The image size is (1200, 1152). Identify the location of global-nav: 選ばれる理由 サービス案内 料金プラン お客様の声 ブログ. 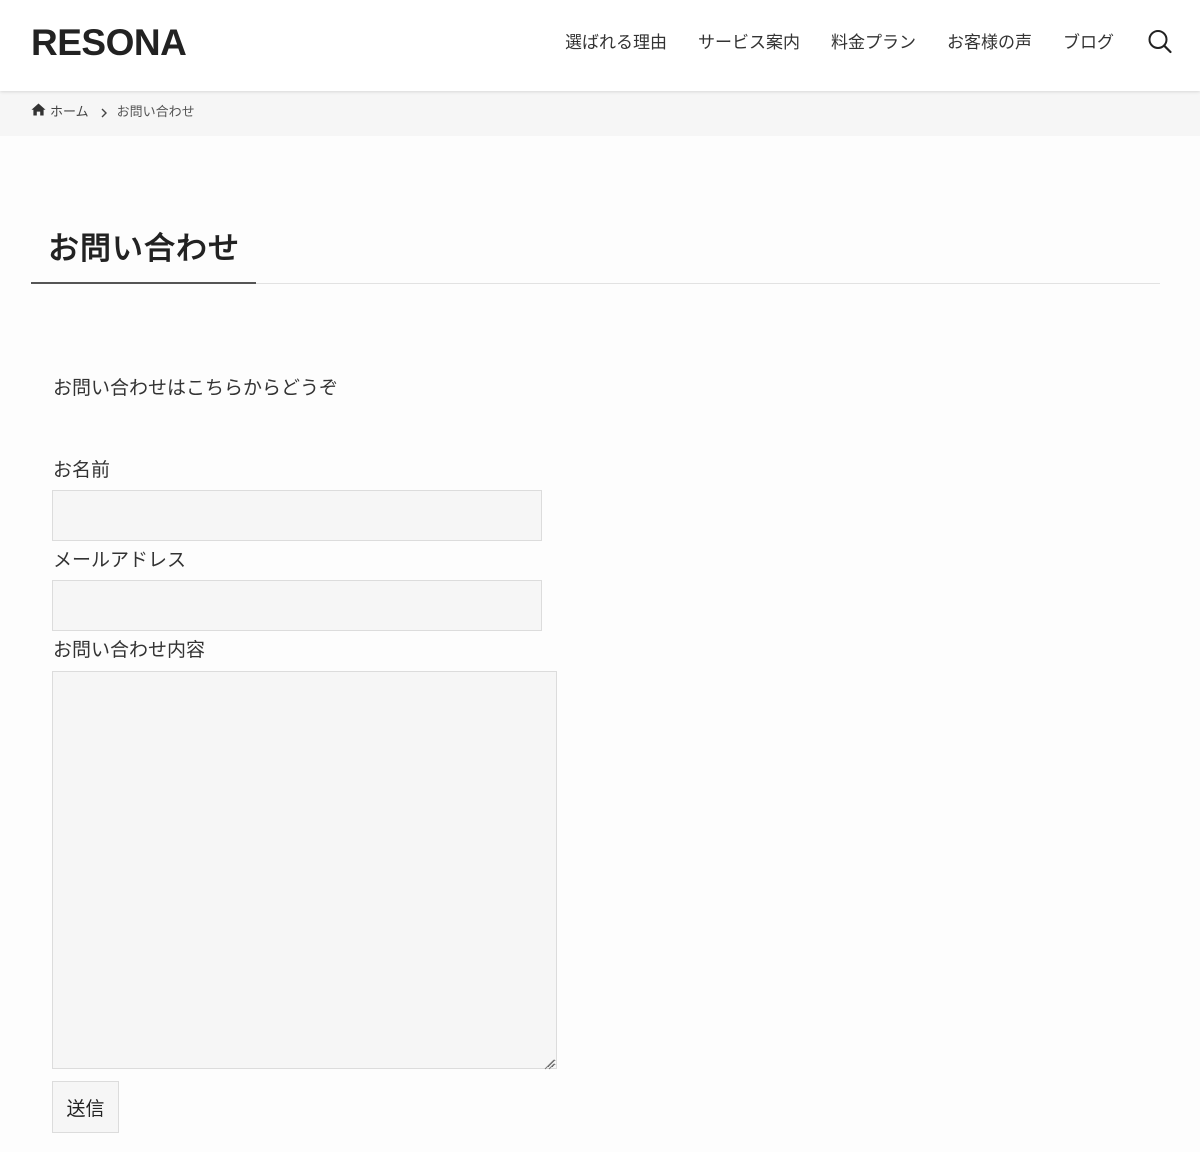
(824, 43).